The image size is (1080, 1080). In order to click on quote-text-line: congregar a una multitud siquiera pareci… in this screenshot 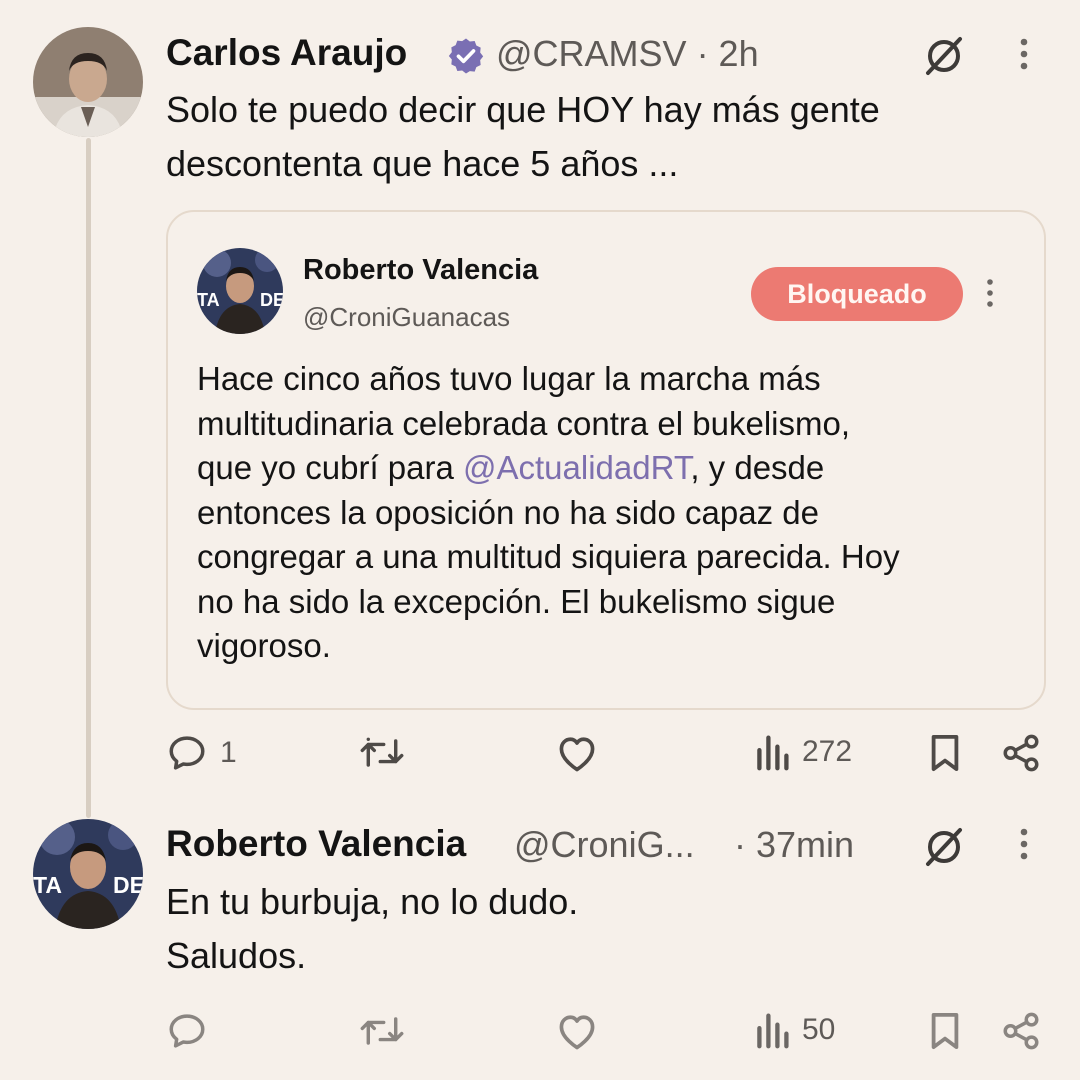, I will do `click(548, 556)`.